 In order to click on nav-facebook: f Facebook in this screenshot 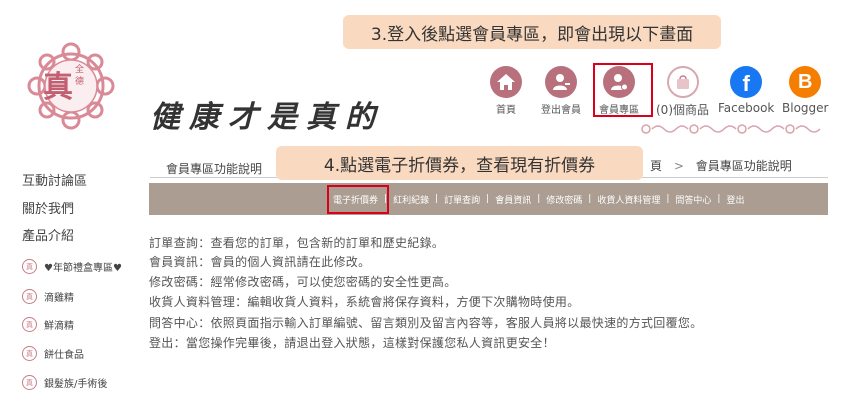, I will do `click(746, 90)`.